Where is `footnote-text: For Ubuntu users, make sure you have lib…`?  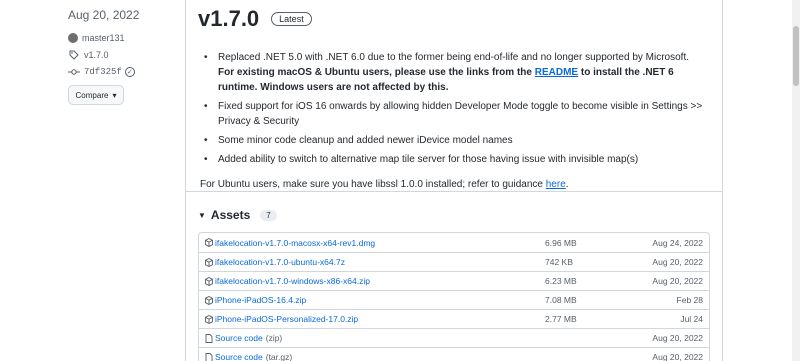 footnote-text: For Ubuntu users, make sure you have lib… is located at coordinates (373, 184).